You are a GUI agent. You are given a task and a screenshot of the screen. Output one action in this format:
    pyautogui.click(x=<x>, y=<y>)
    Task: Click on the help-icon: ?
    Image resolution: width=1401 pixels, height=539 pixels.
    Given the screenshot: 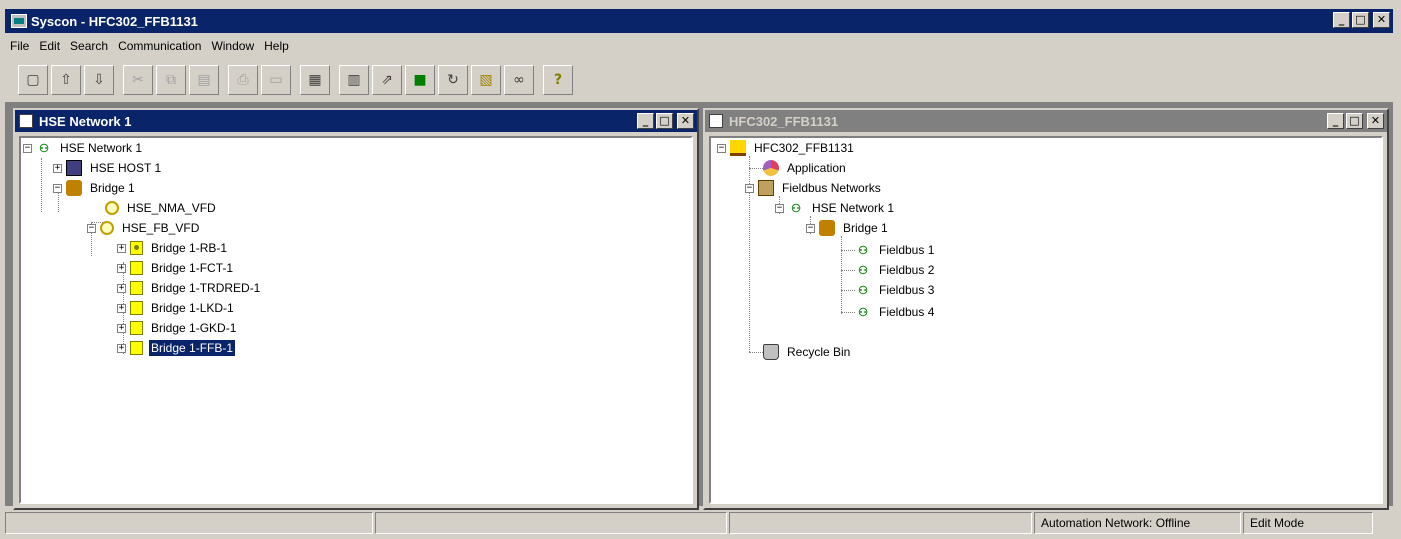 What is the action you would take?
    pyautogui.click(x=558, y=80)
    